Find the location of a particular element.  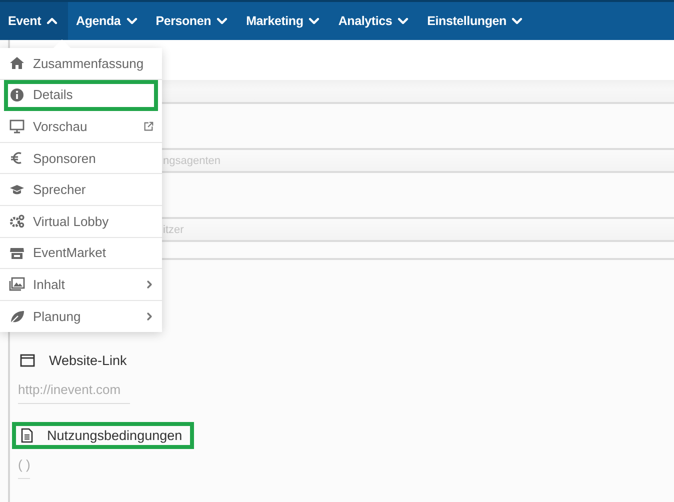

menu-item: Sponsoren is located at coordinates (81, 158).